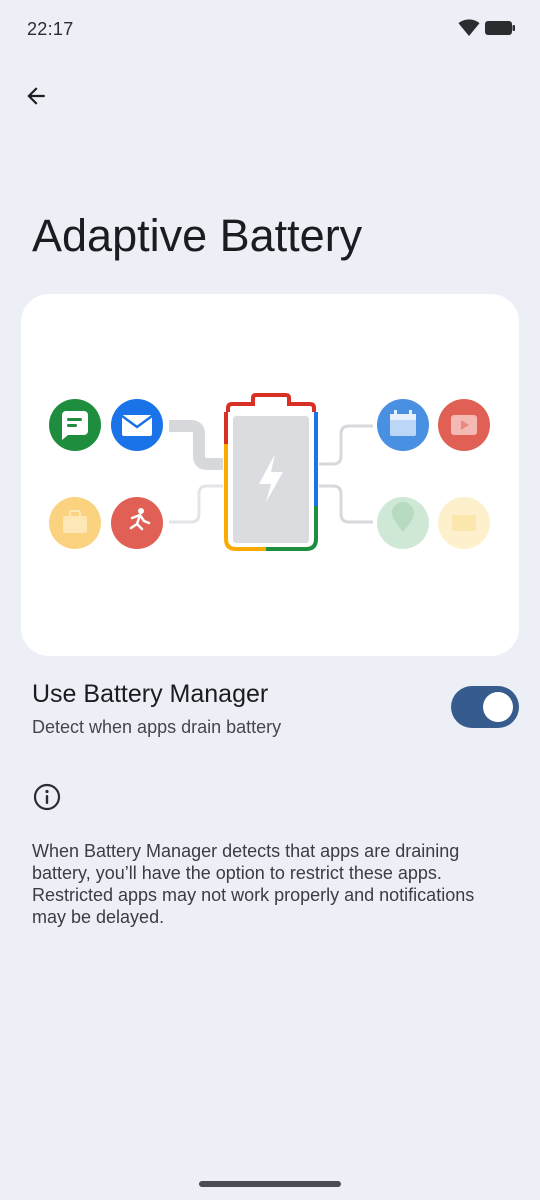 Image resolution: width=540 pixels, height=1200 pixels. What do you see at coordinates (137, 425) in the screenshot?
I see `email-icon` at bounding box center [137, 425].